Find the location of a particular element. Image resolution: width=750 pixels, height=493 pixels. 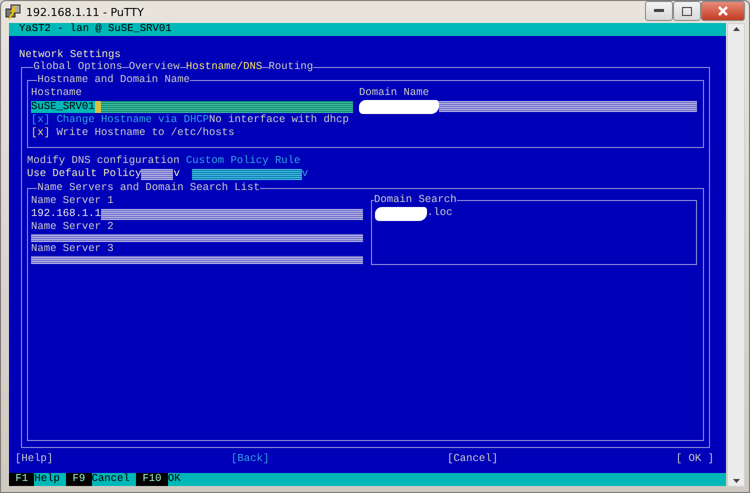

key-action: OK is located at coordinates (177, 479).